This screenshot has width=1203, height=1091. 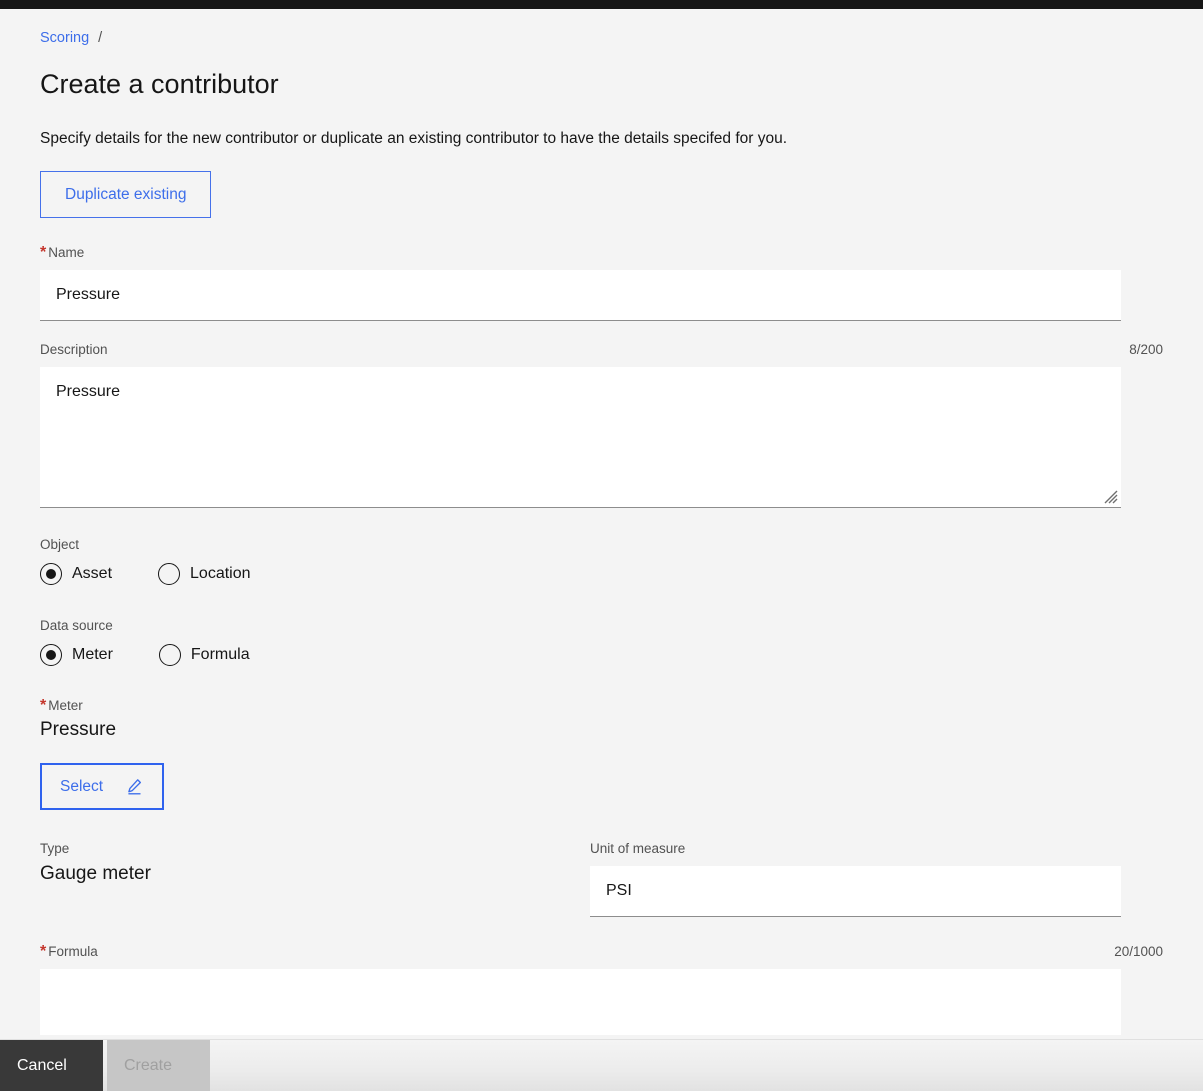 I want to click on name-label: * Name, so click(x=62, y=252).